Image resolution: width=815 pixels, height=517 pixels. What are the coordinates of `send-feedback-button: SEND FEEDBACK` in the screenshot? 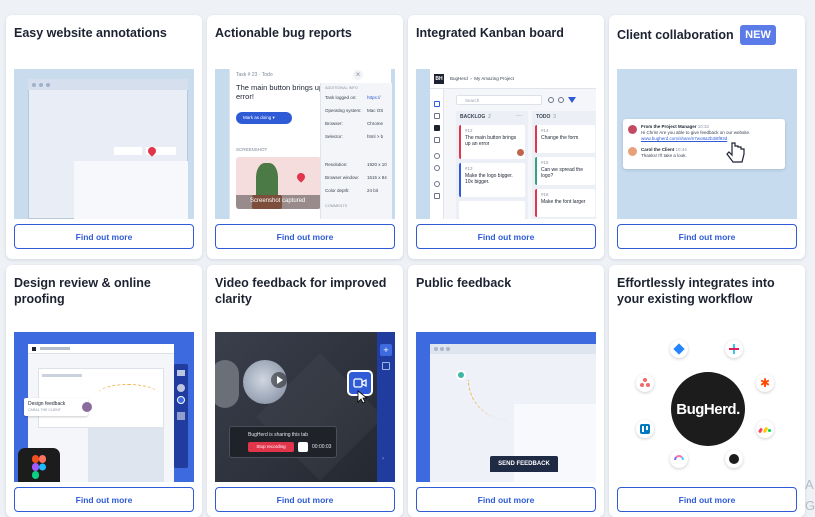 It's located at (524, 464).